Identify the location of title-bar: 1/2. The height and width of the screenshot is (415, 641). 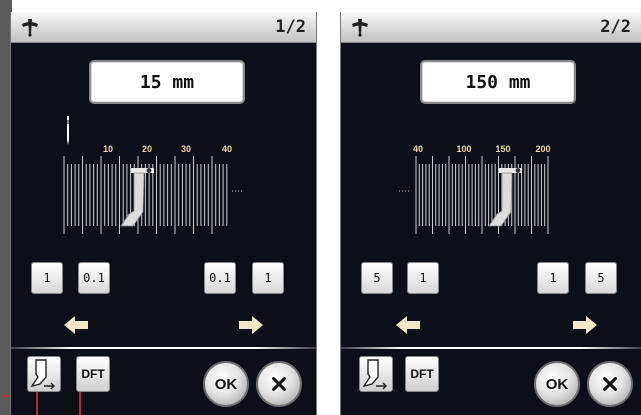
(163, 27).